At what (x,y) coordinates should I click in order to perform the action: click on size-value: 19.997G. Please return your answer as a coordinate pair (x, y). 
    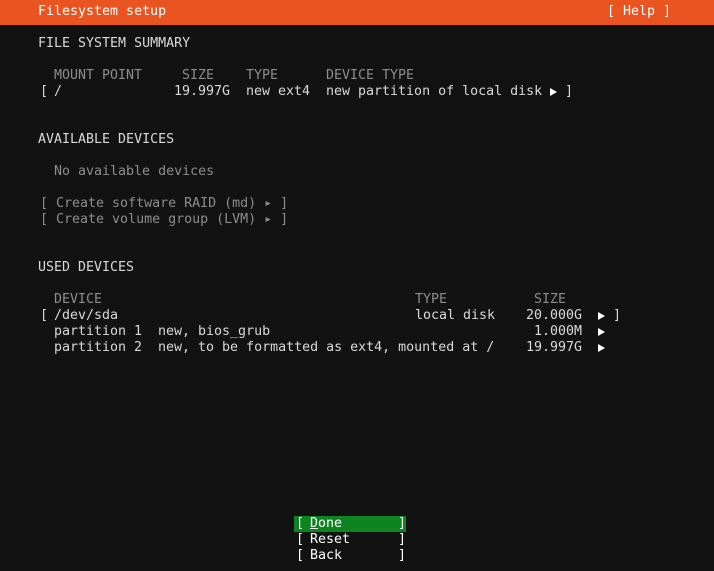
    Looking at the image, I should click on (202, 91).